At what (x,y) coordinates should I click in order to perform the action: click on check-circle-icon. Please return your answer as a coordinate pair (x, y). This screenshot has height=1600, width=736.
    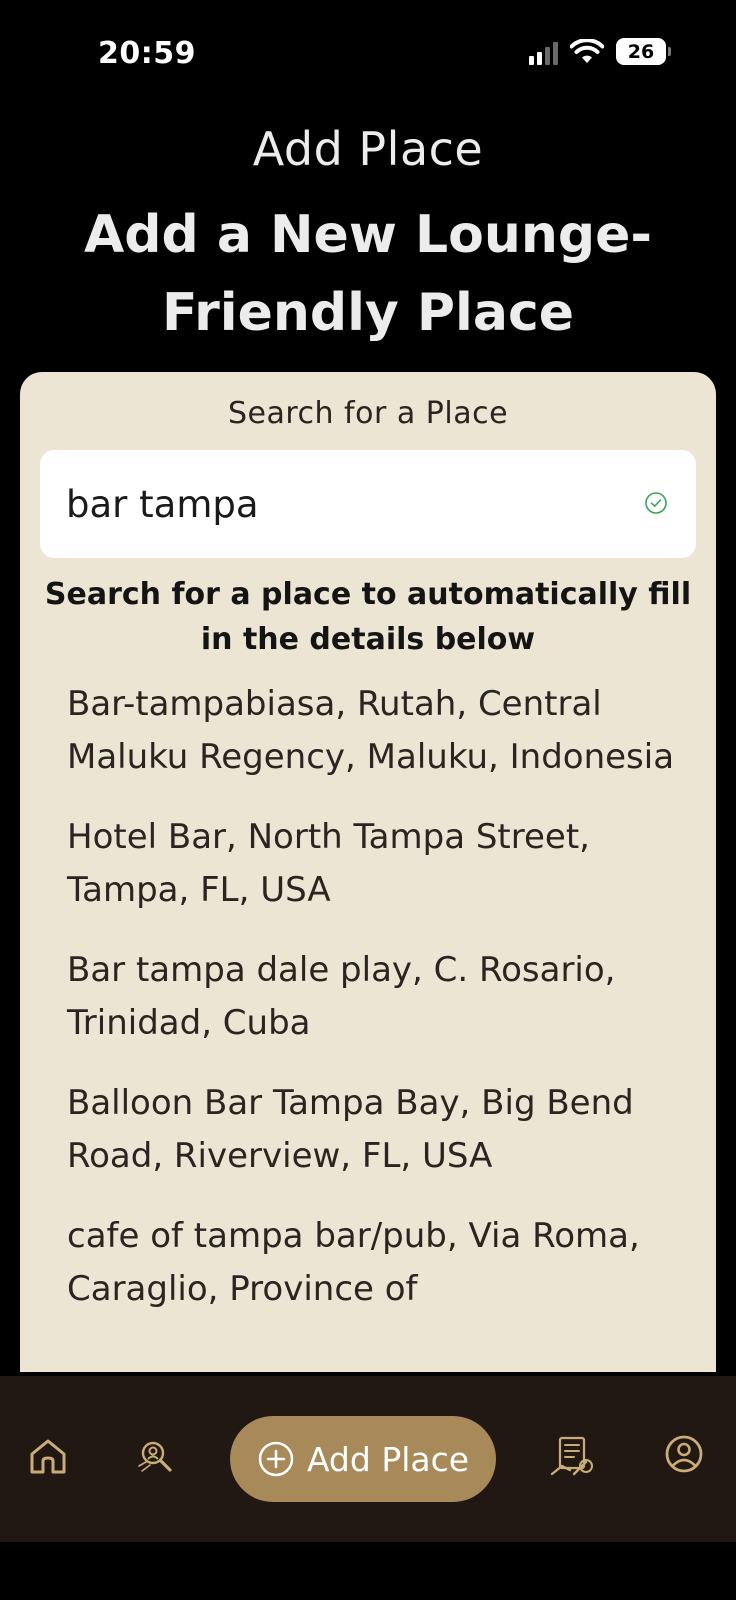
    Looking at the image, I should click on (656, 503).